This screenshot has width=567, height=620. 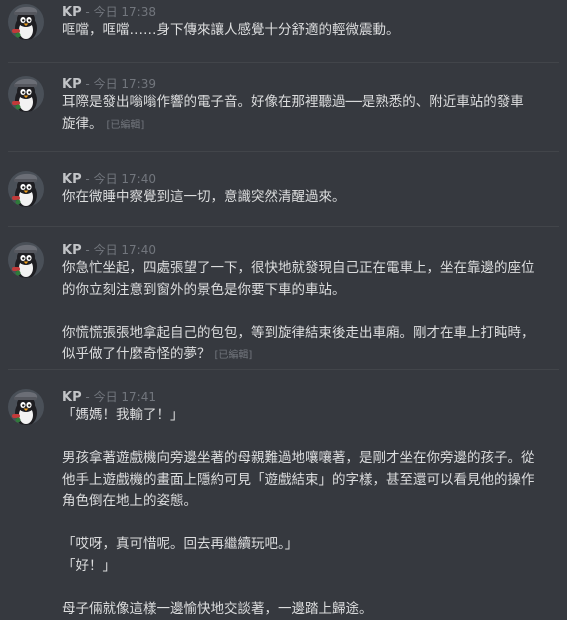 What do you see at coordinates (217, 609) in the screenshot?
I see `message-line: 母子倆就像這樣一邊愉快地交談著，一邊踏上歸途。` at bounding box center [217, 609].